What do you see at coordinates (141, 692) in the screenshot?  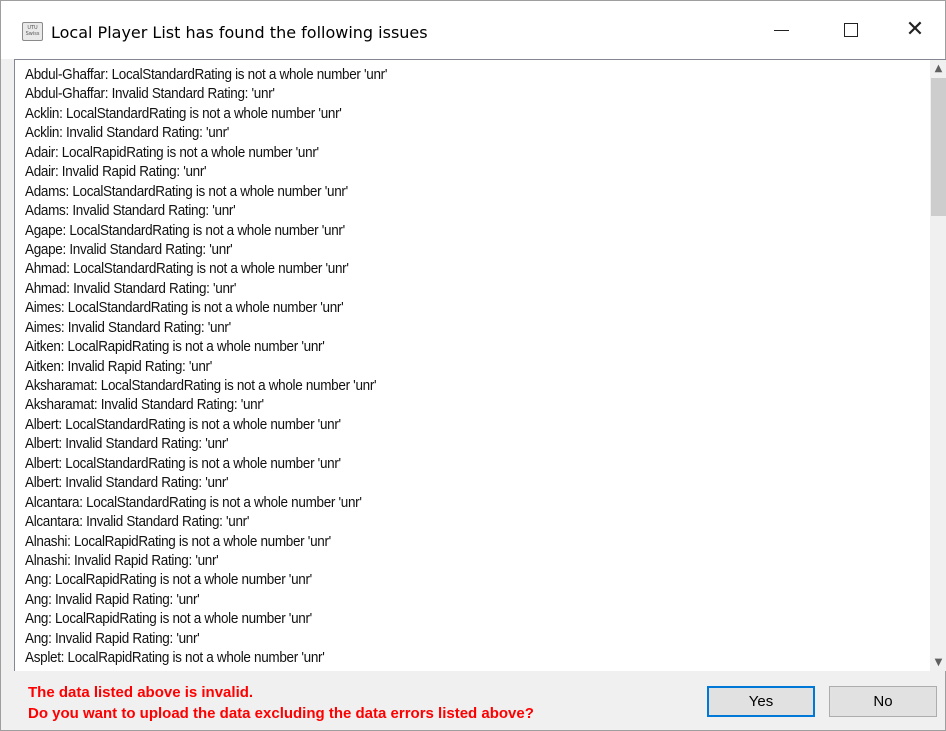 I see `error-message-line1: The data listed above is invalid.` at bounding box center [141, 692].